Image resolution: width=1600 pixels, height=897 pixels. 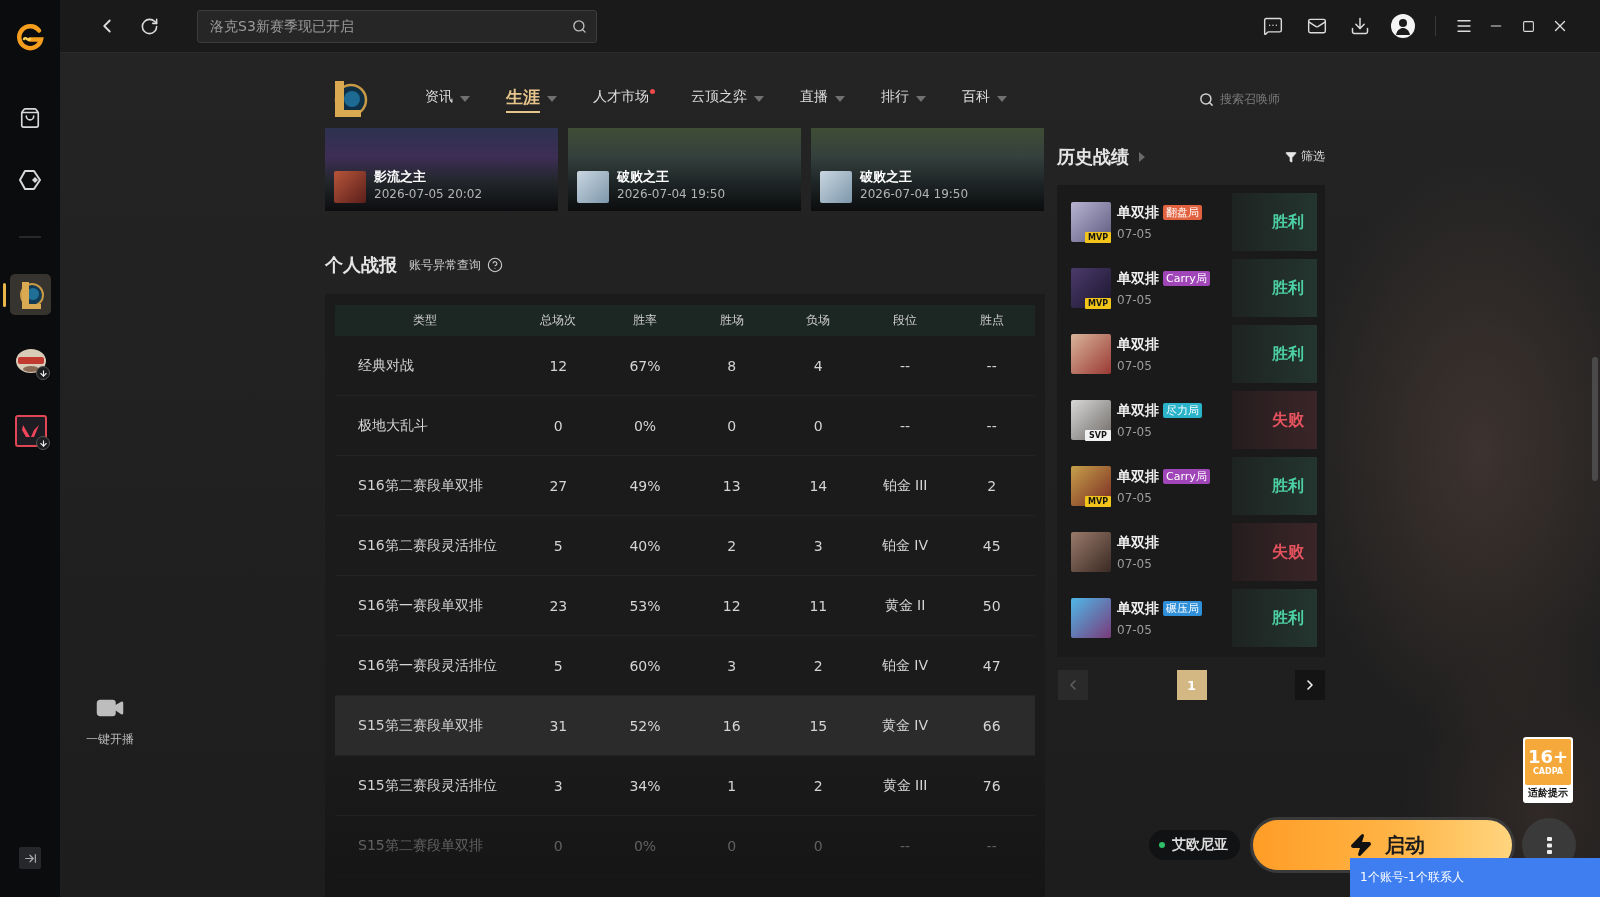 What do you see at coordinates (558, 725) in the screenshot?
I see `table-cell: 31` at bounding box center [558, 725].